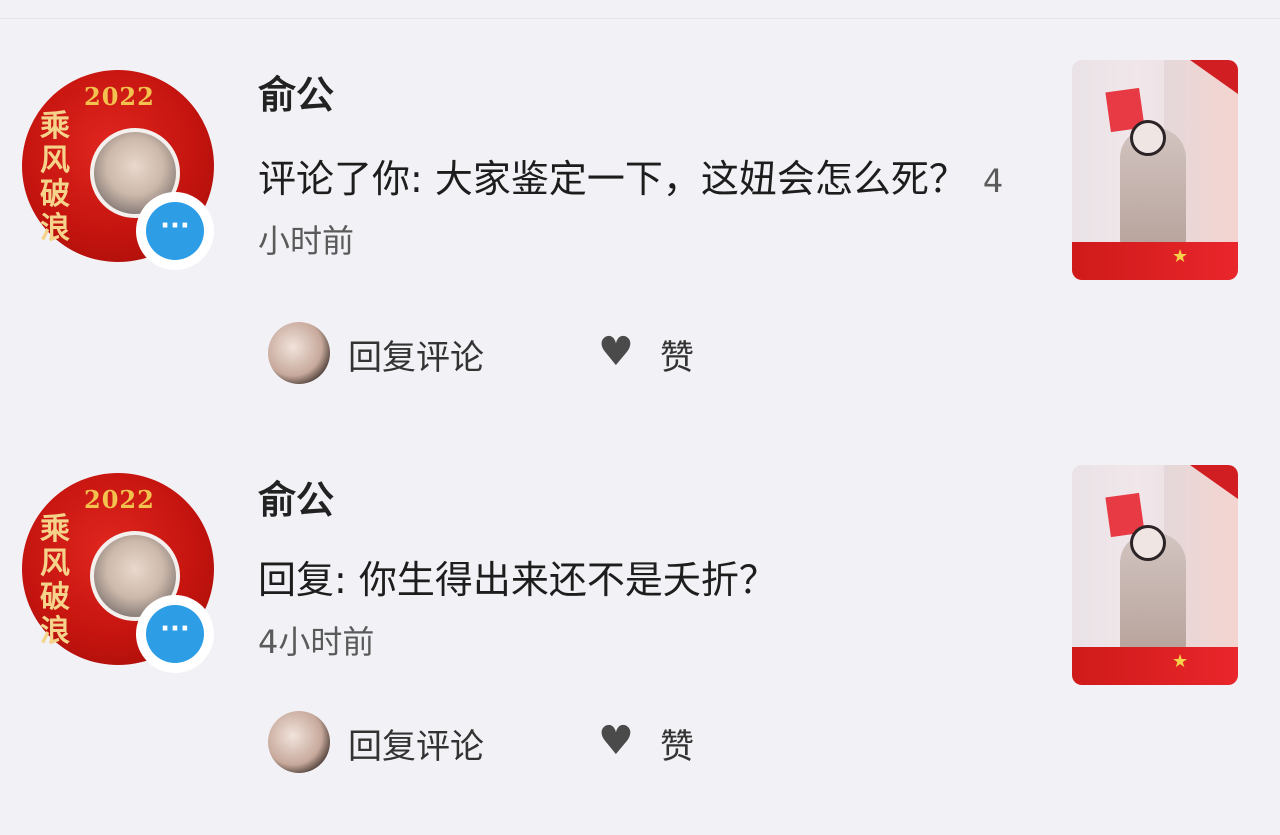 The height and width of the screenshot is (835, 1280). What do you see at coordinates (640, 18) in the screenshot?
I see `top-divider` at bounding box center [640, 18].